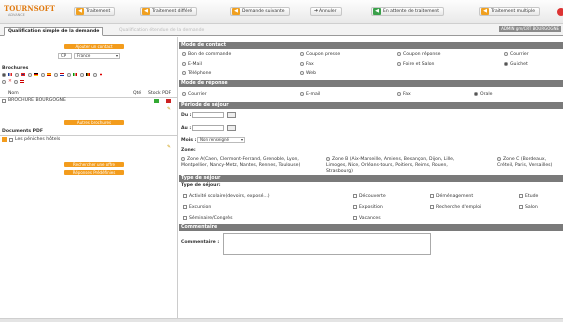 The image size is (563, 322). Describe the element at coordinates (483, 94) in the screenshot. I see `reponse-orale: Orale` at that location.